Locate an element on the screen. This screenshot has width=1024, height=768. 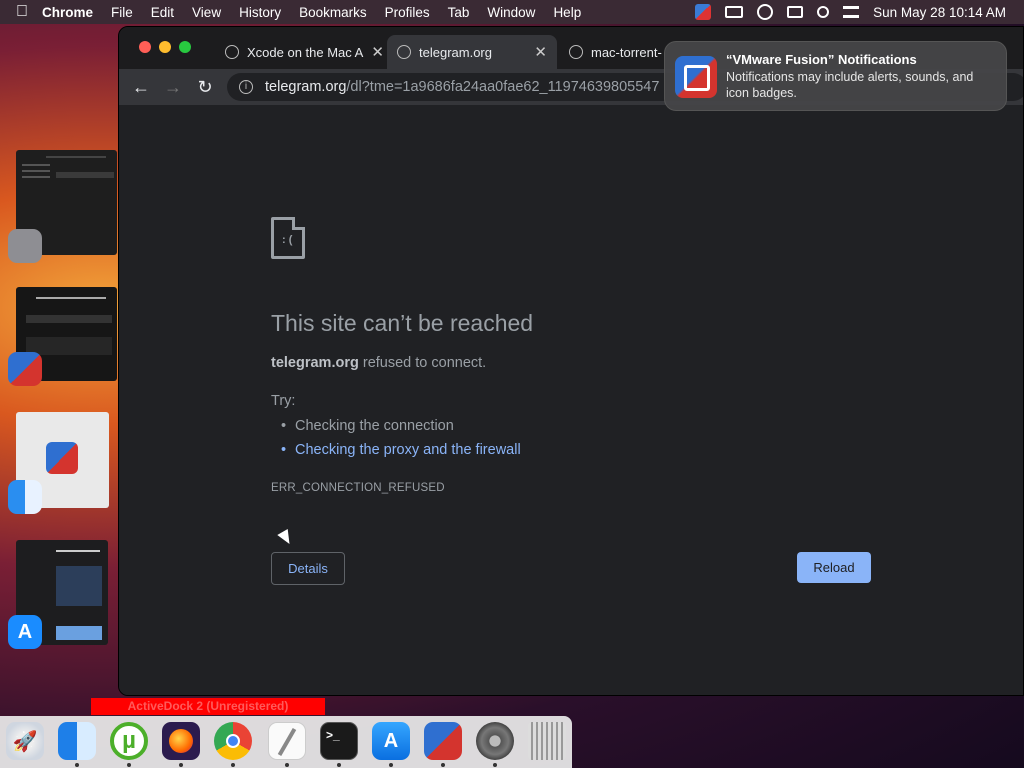
error-title: This site can’t be reached is located at coordinates (402, 323).